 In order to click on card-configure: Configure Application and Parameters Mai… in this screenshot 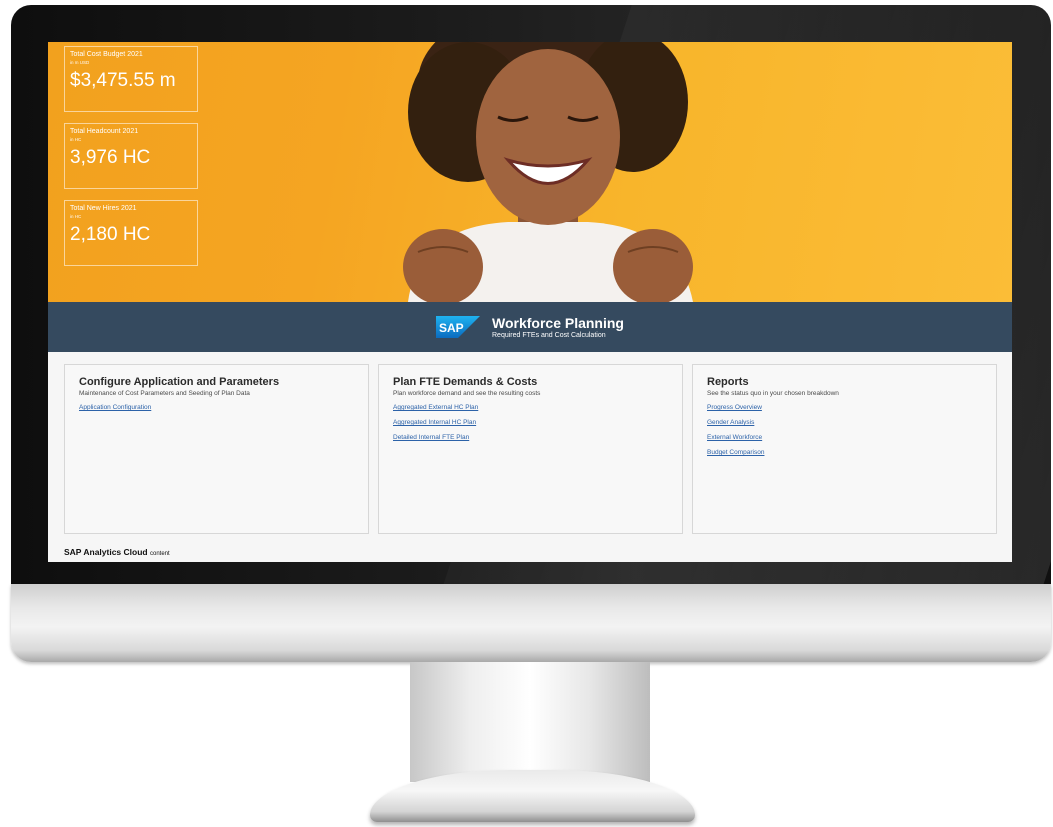, I will do `click(216, 449)`.